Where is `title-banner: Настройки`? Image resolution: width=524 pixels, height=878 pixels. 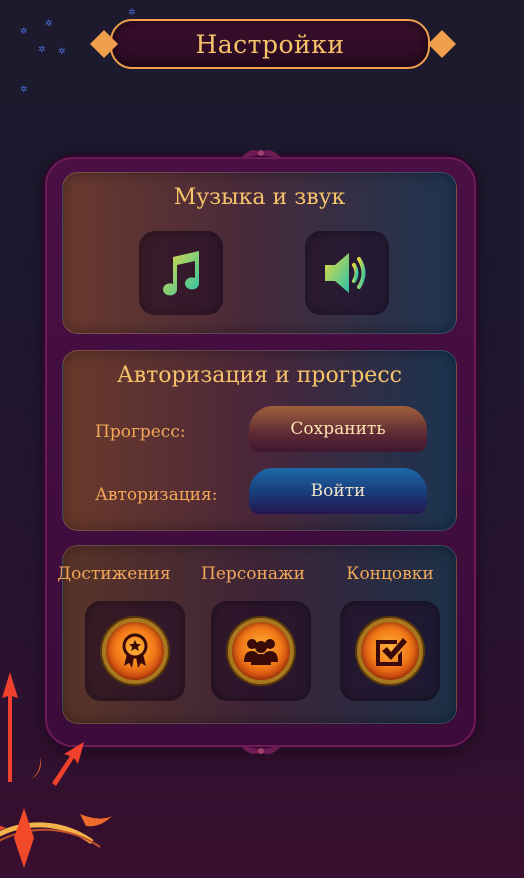
title-banner: Настройки is located at coordinates (273, 46).